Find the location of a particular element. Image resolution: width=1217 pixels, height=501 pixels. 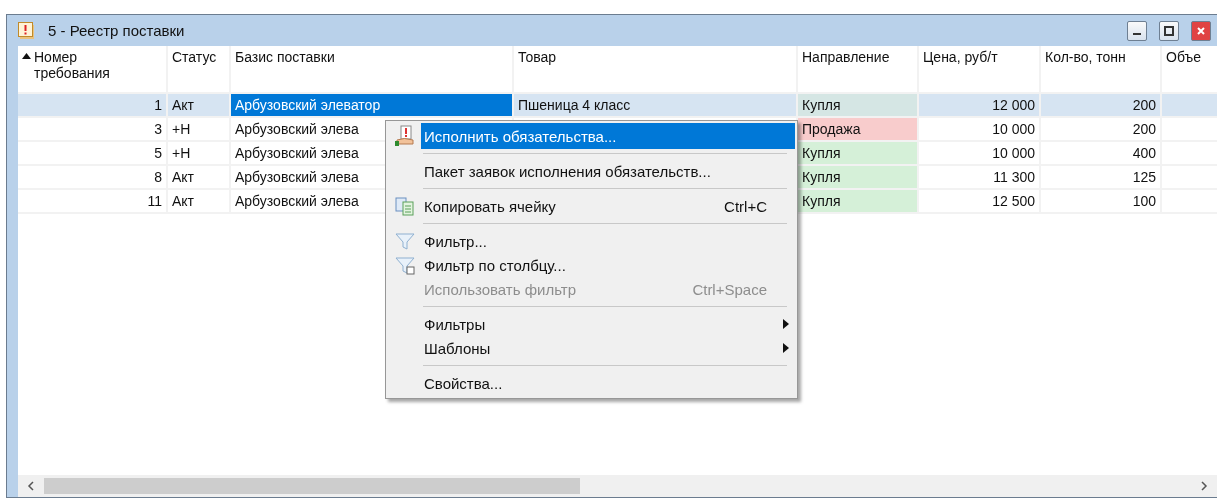

hand-document-icon is located at coordinates (404, 136).